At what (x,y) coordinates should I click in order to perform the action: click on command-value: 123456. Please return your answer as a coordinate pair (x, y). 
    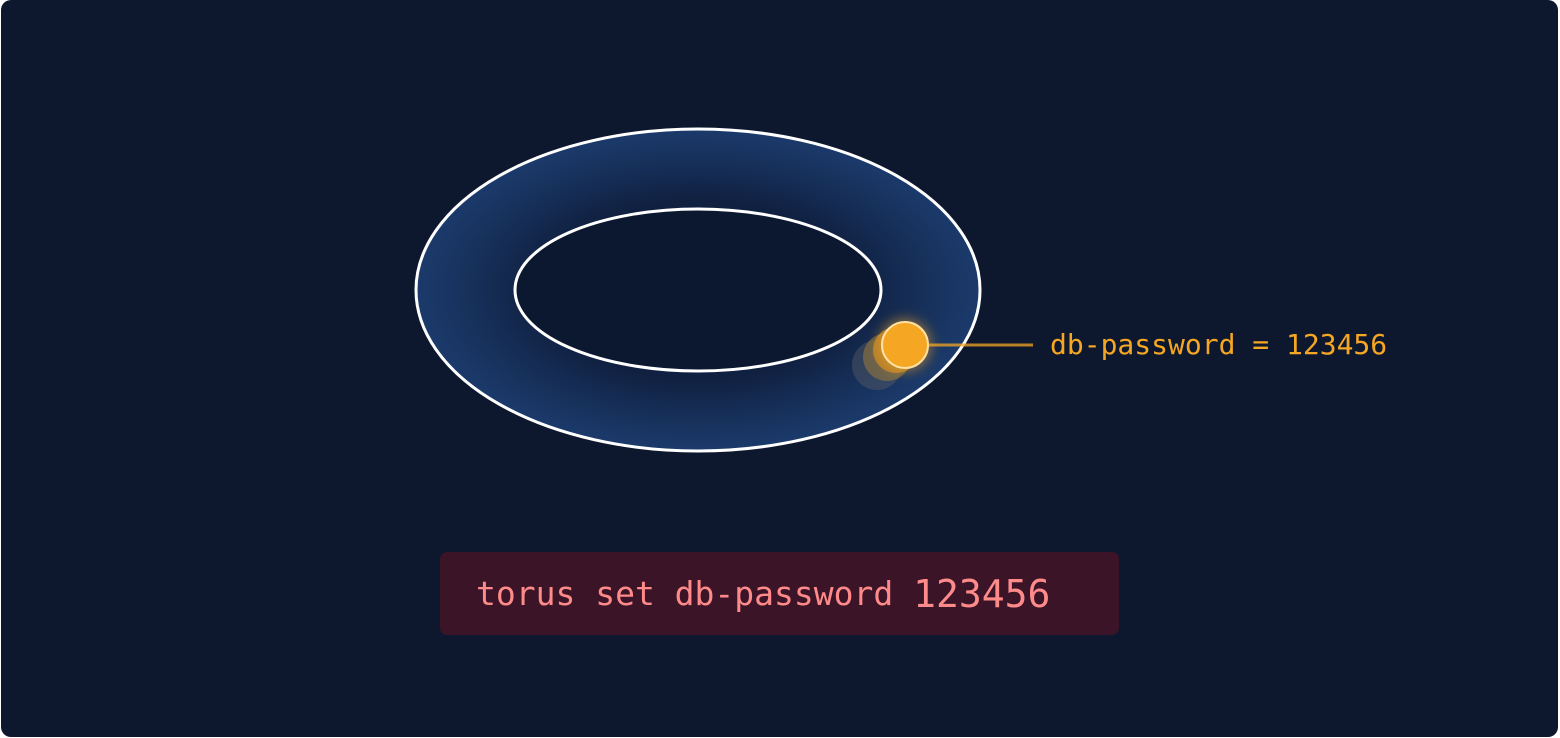
    Looking at the image, I should click on (982, 593).